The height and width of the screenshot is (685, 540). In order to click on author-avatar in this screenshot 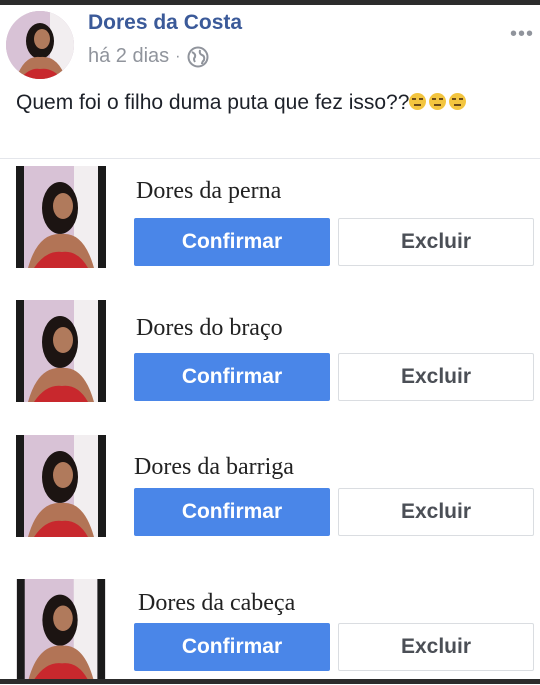, I will do `click(40, 45)`.